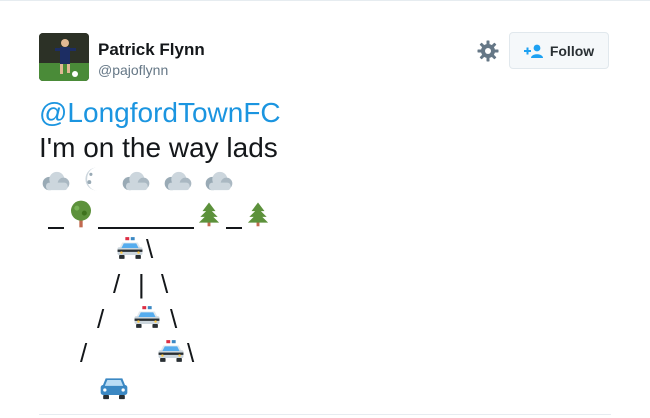 The image size is (650, 418). Describe the element at coordinates (133, 70) in the screenshot. I see `user-handle: @pajoflynn` at that location.